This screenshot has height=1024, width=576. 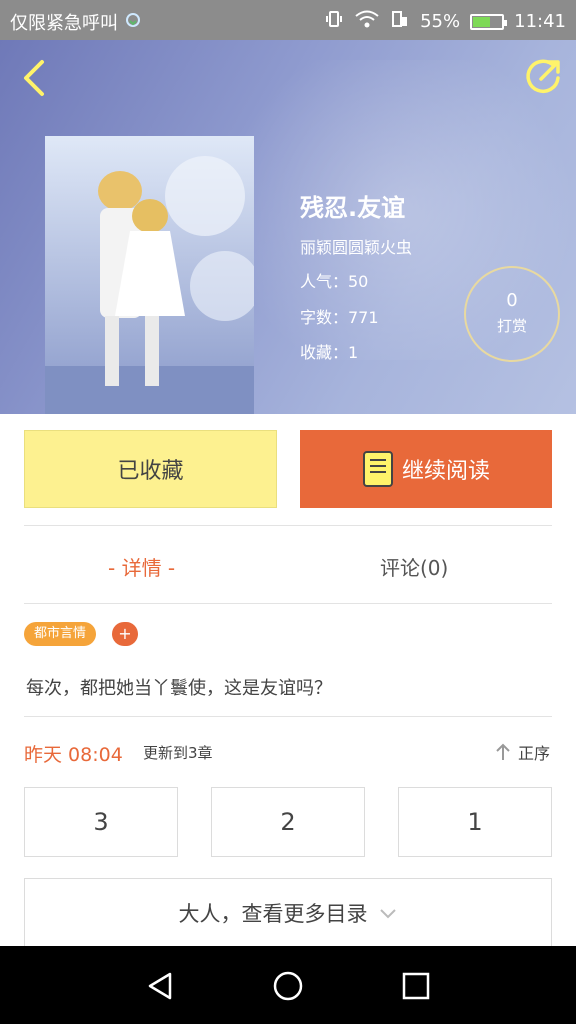 What do you see at coordinates (540, 21) in the screenshot?
I see `clock: 11:41` at bounding box center [540, 21].